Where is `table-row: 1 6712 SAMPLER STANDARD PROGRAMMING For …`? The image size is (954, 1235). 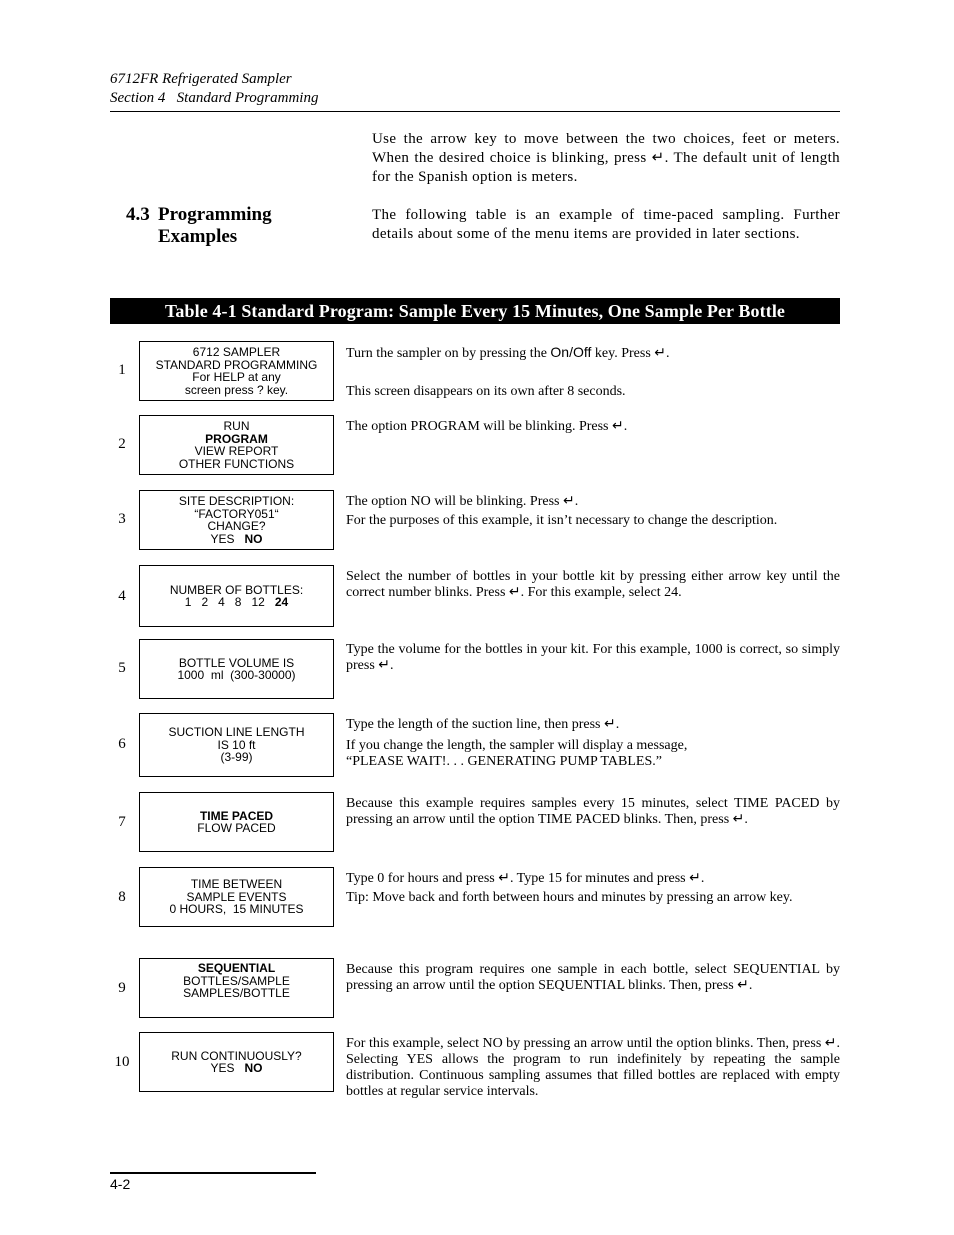 table-row: 1 6712 SAMPLER STANDARD PROGRAMMING For … is located at coordinates (475, 371).